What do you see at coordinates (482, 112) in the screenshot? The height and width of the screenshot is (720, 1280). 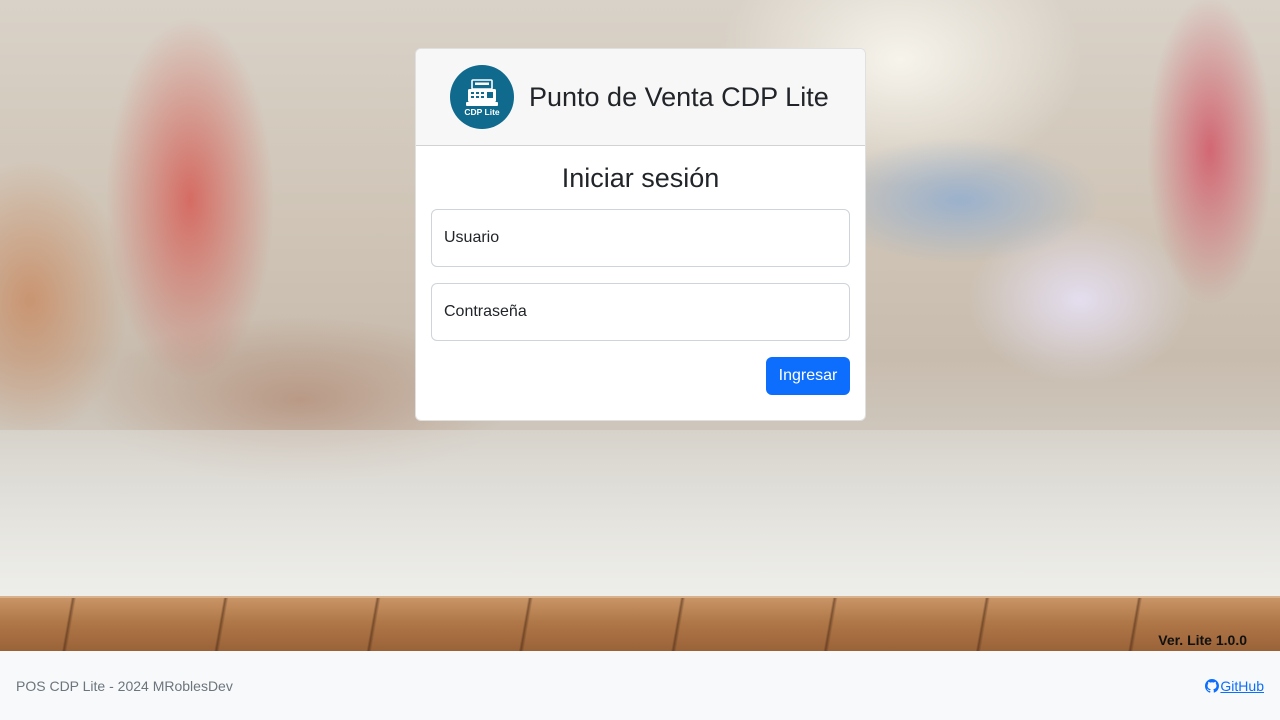 I see `svg-text: CDP Lite` at bounding box center [482, 112].